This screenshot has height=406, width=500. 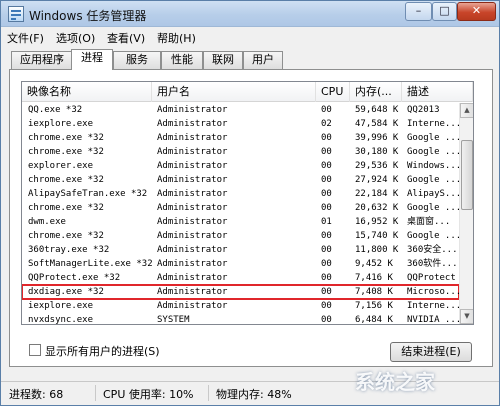 I want to click on cell-desc: QQProtect, so click(x=431, y=278).